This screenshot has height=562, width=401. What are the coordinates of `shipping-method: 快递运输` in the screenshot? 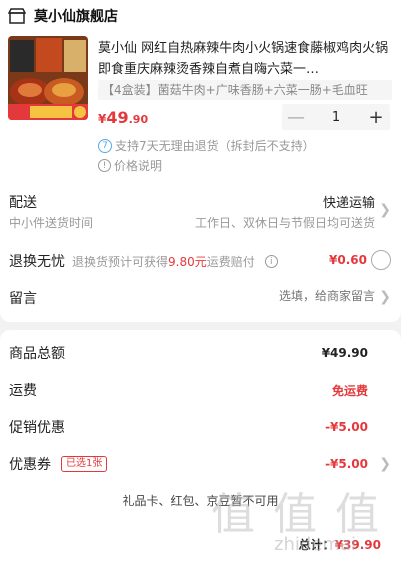 It's located at (348, 203).